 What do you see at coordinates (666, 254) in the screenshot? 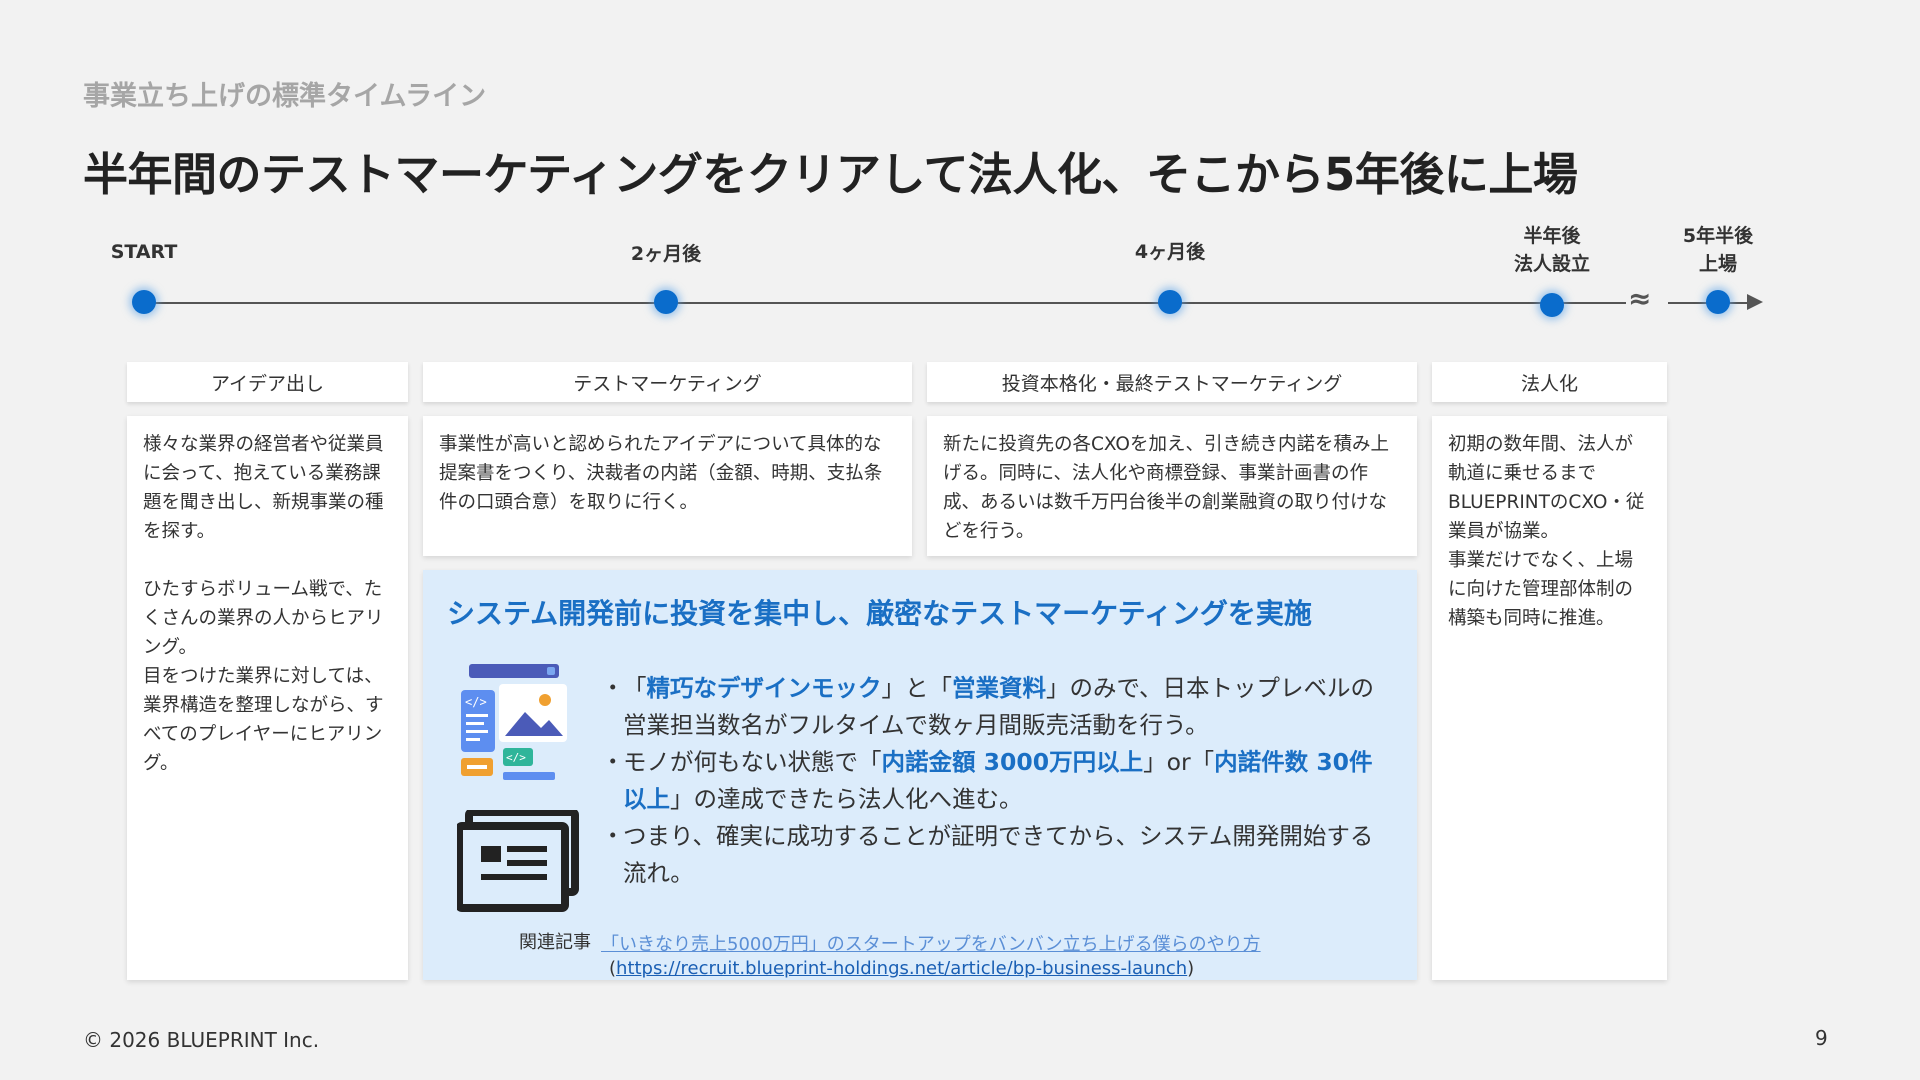
I see `milestone-label-2months: 2ヶ月後` at bounding box center [666, 254].